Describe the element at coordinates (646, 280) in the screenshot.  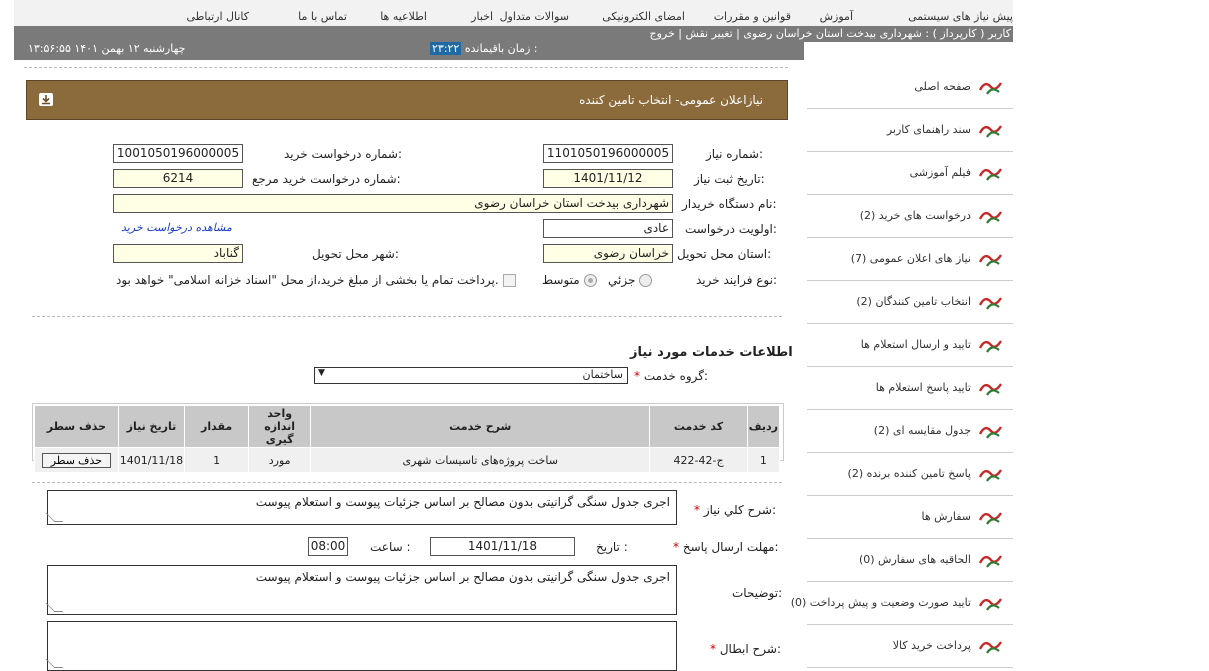
I see `radio-partial` at that location.